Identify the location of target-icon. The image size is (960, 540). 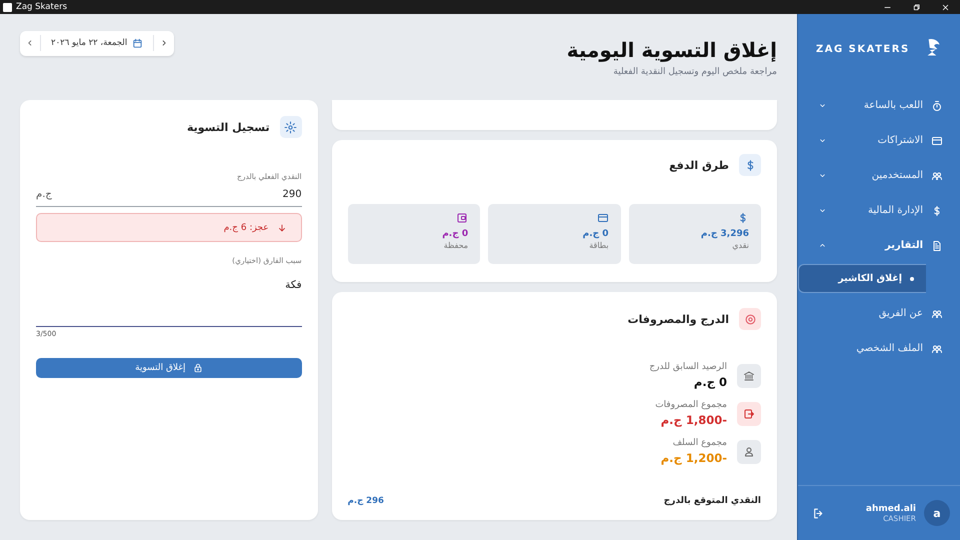
(750, 319).